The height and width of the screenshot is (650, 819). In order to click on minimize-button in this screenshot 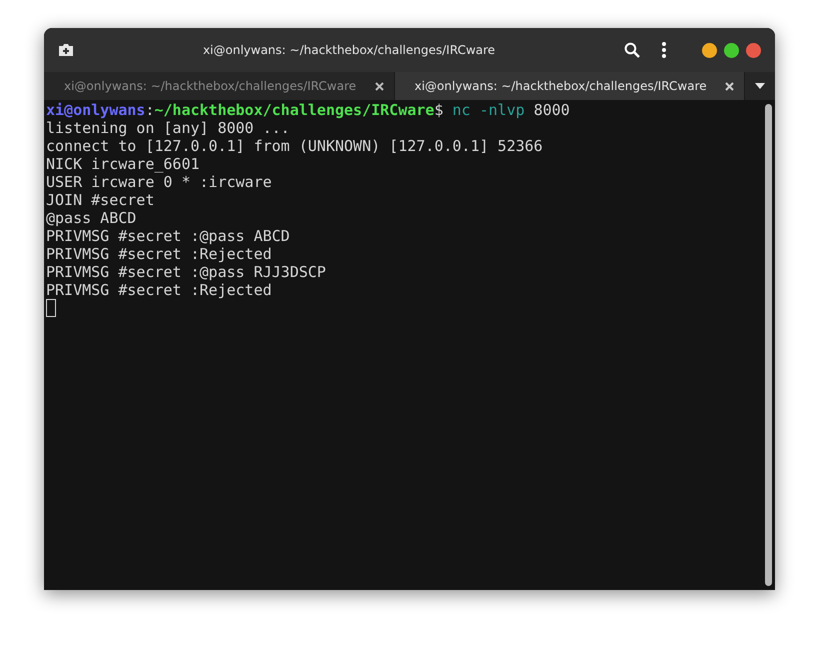, I will do `click(709, 50)`.